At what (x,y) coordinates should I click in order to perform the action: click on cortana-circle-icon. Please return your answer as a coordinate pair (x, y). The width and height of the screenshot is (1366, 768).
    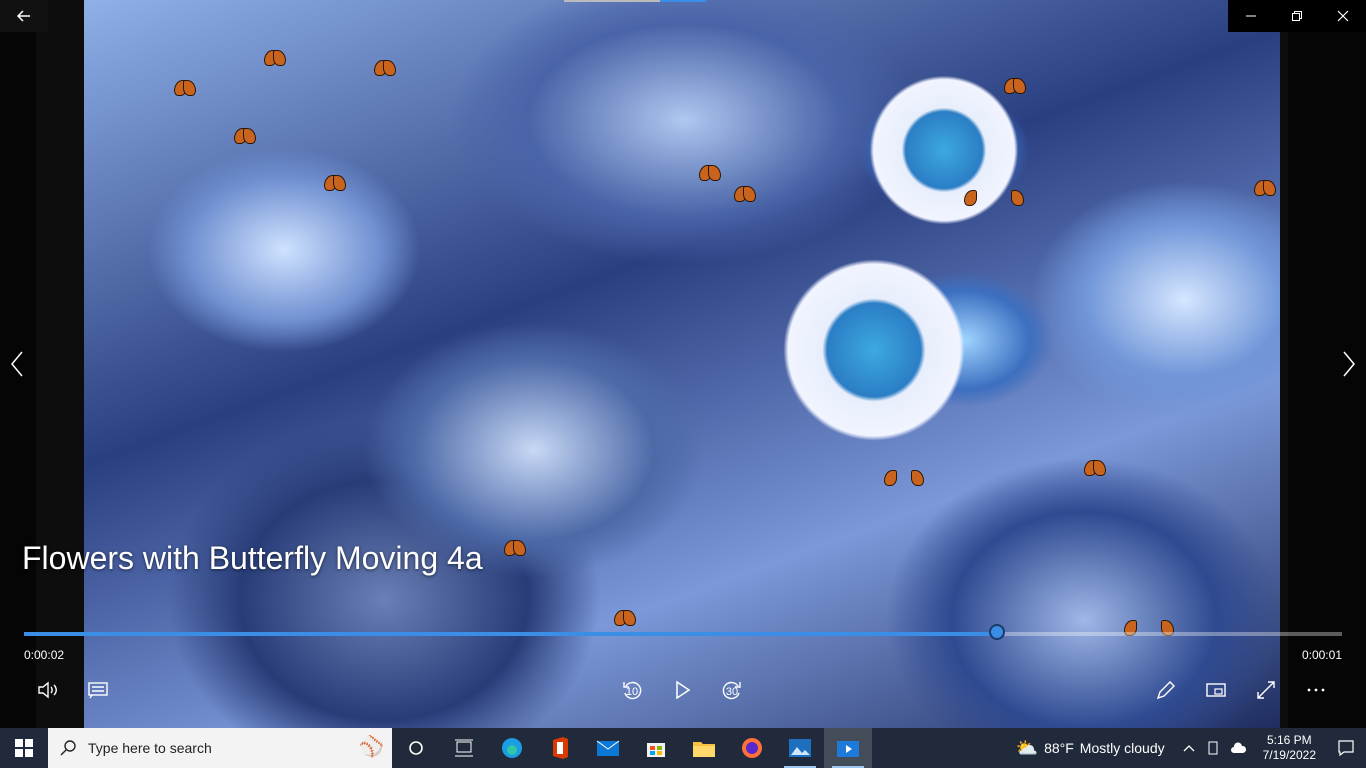
    Looking at the image, I should click on (416, 748).